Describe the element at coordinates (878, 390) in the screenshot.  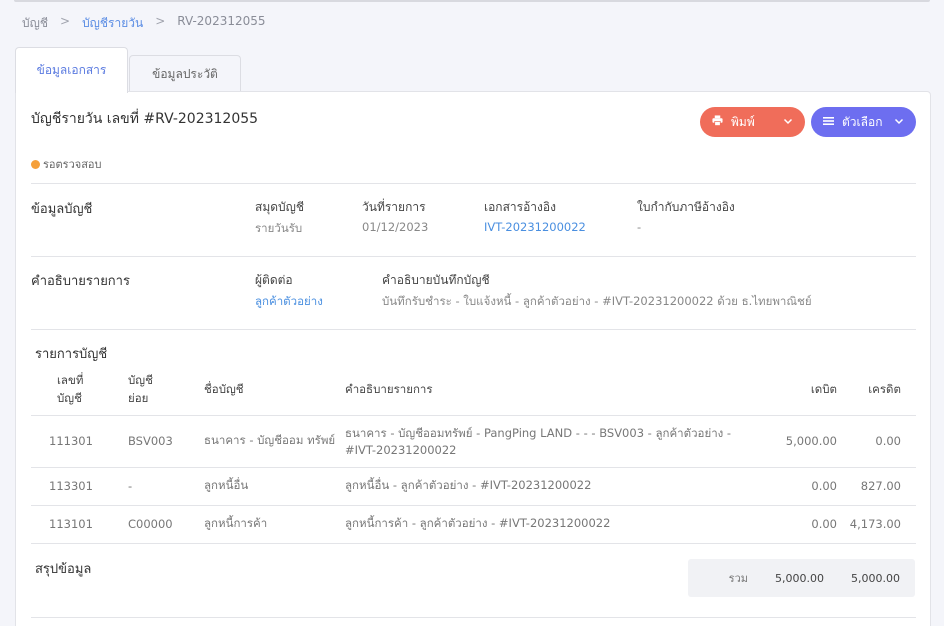
I see `col-credit: เครดิต` at that location.